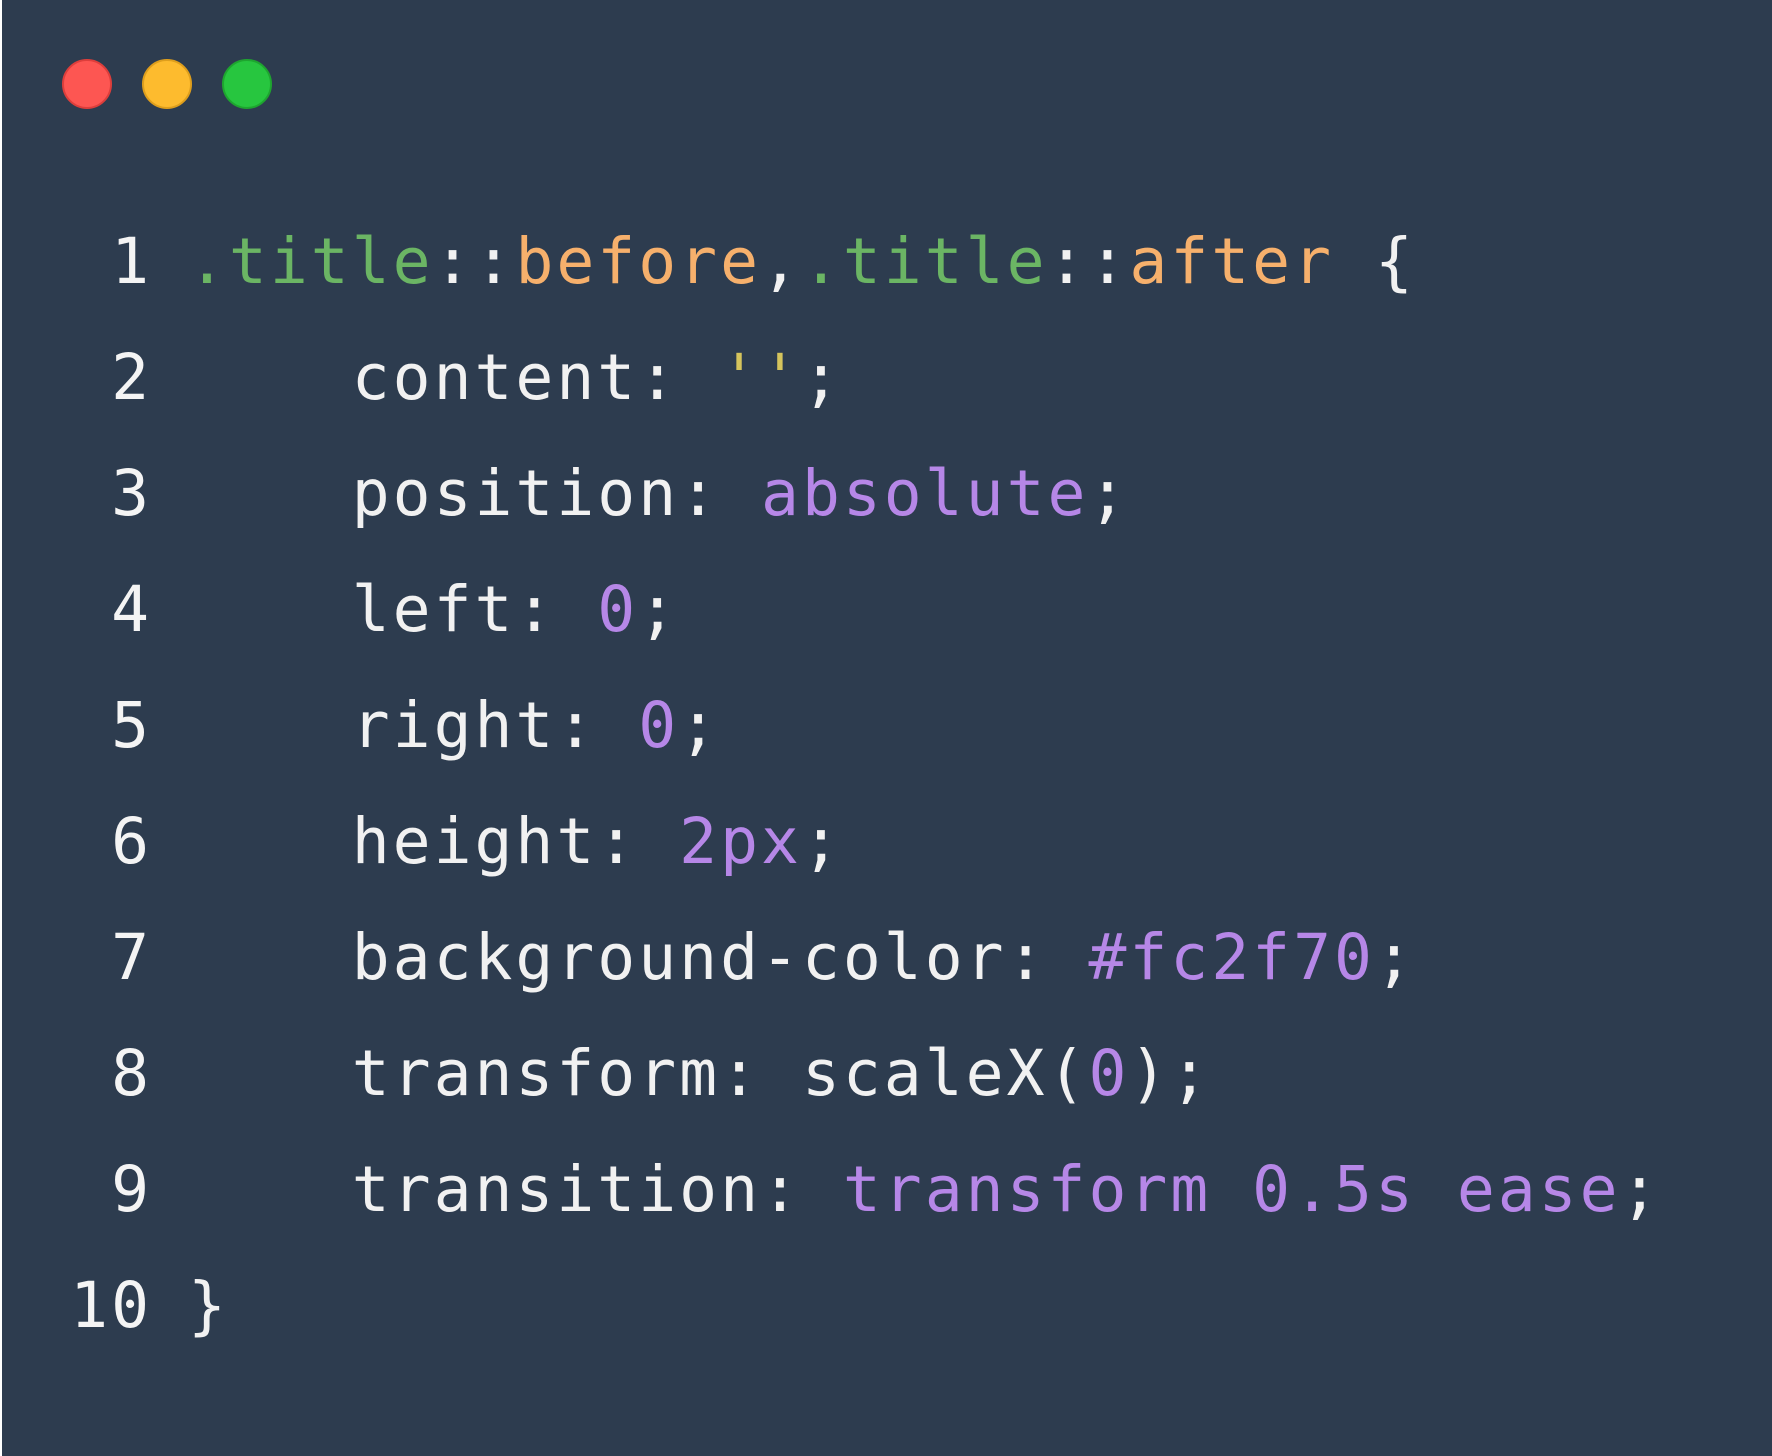 This screenshot has height=1456, width=1772. I want to click on code-token-plain: content:, so click(454, 377).